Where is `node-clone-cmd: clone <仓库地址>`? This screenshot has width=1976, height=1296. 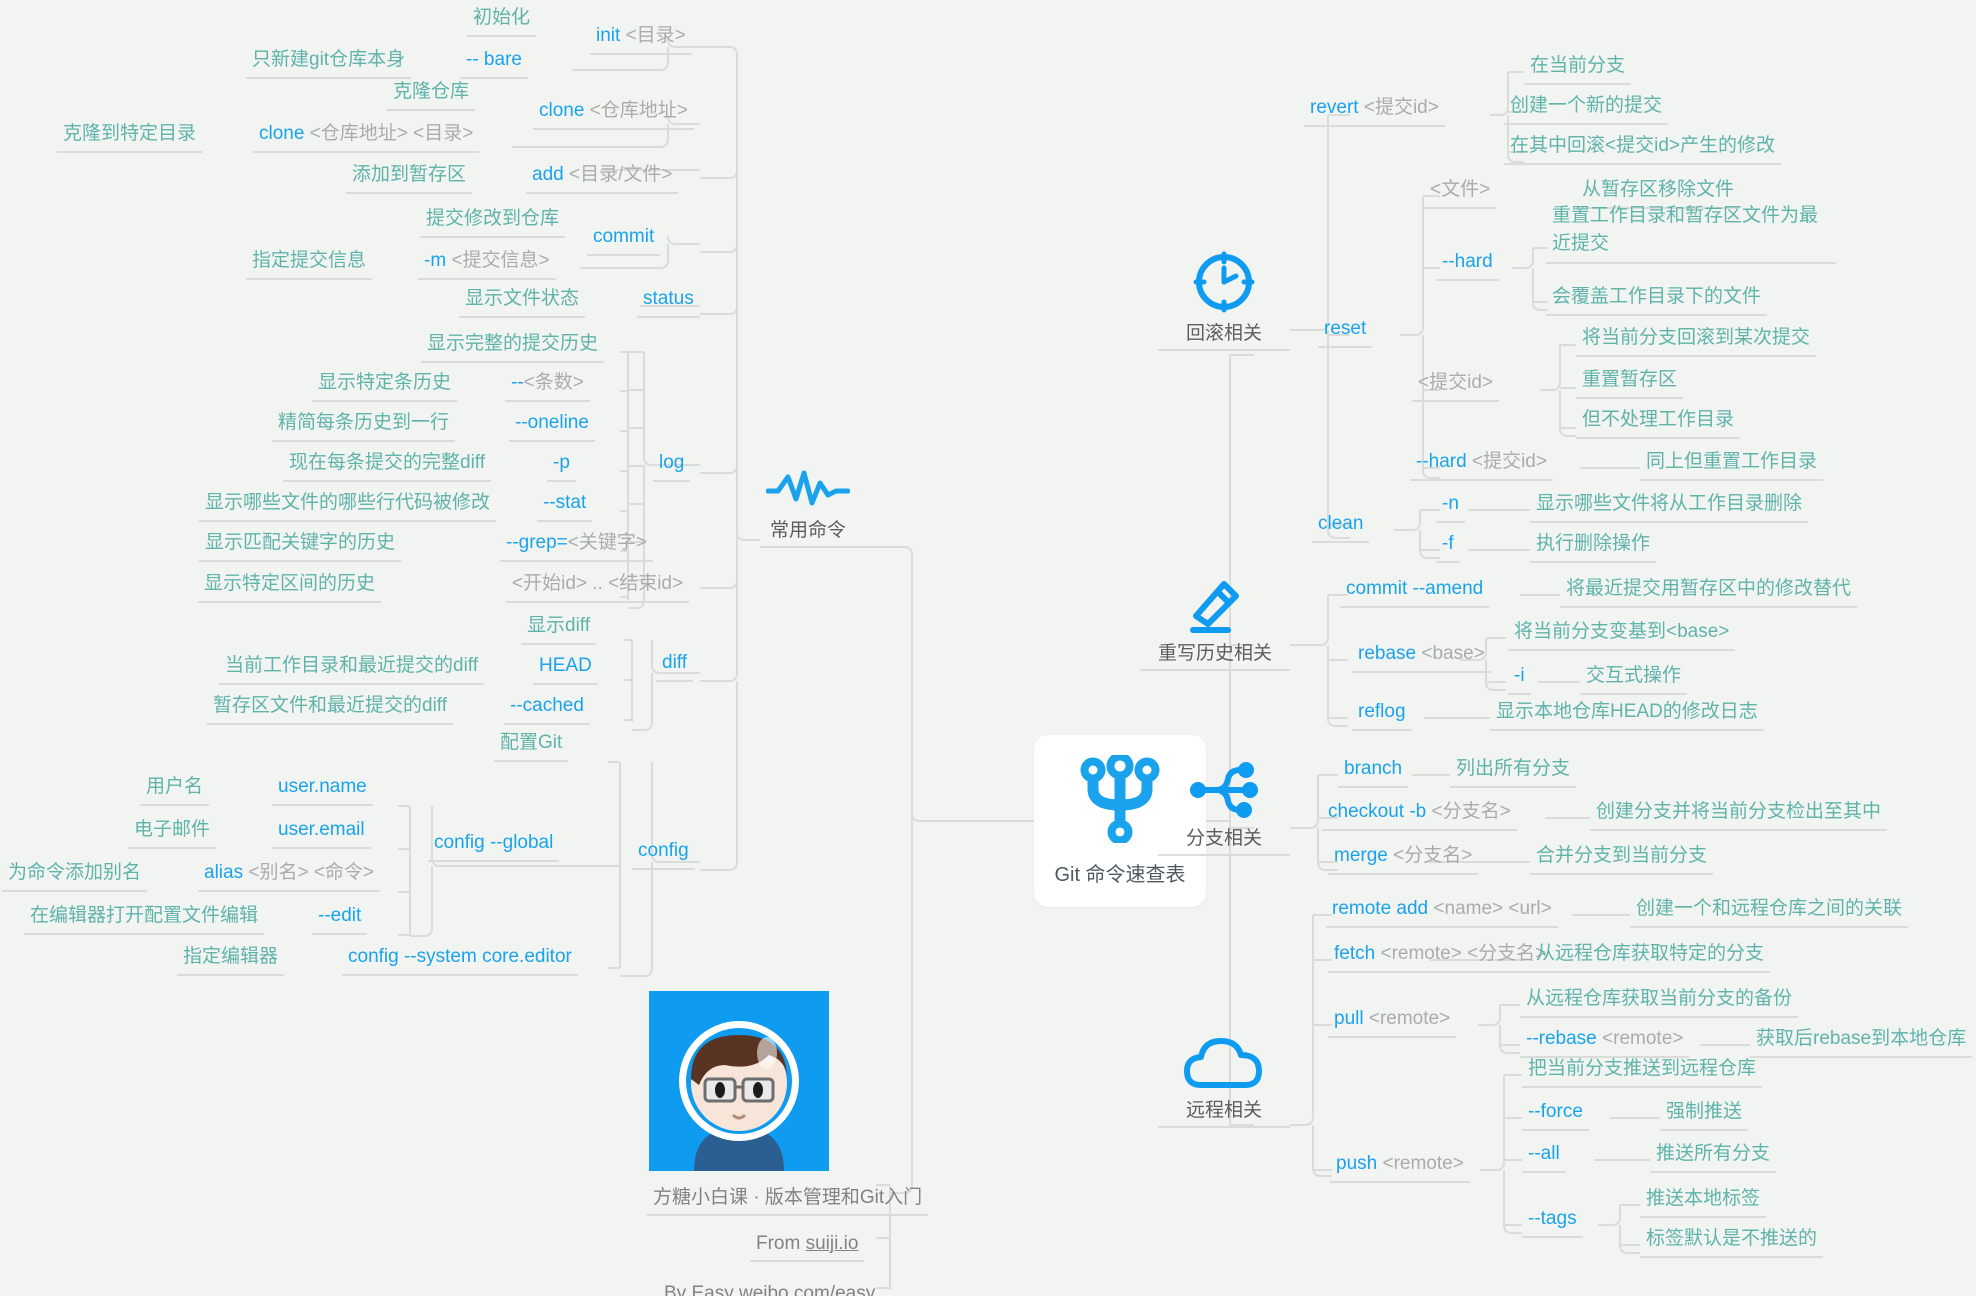
node-clone-cmd: clone <仓库地址> is located at coordinates (613, 113).